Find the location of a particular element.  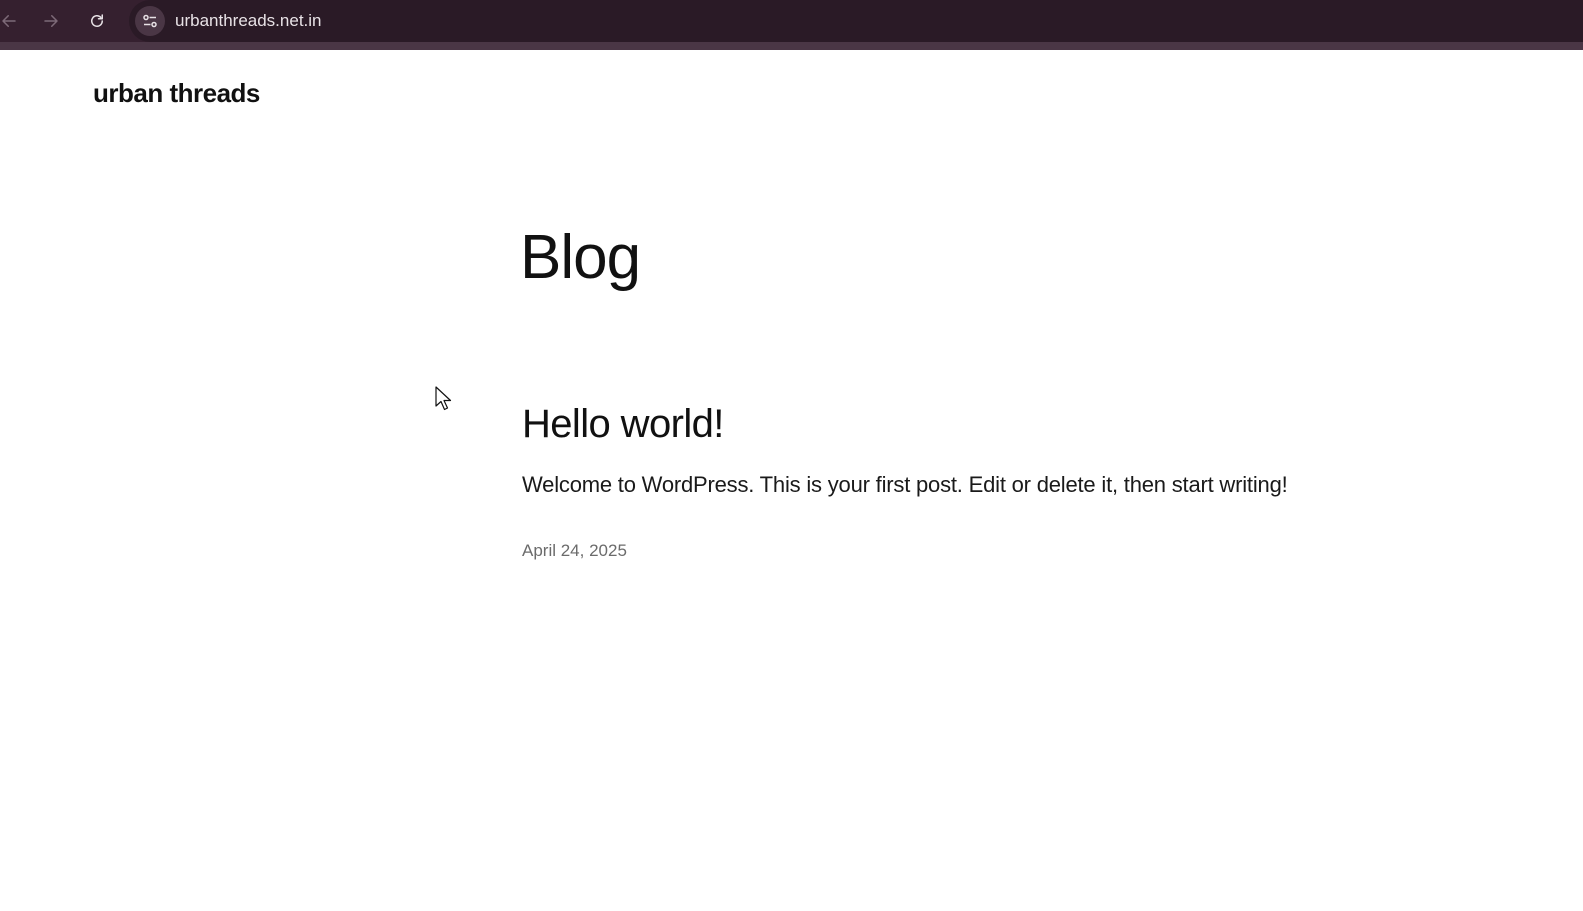

url-text: urbanthreads.net.in is located at coordinates (248, 21).